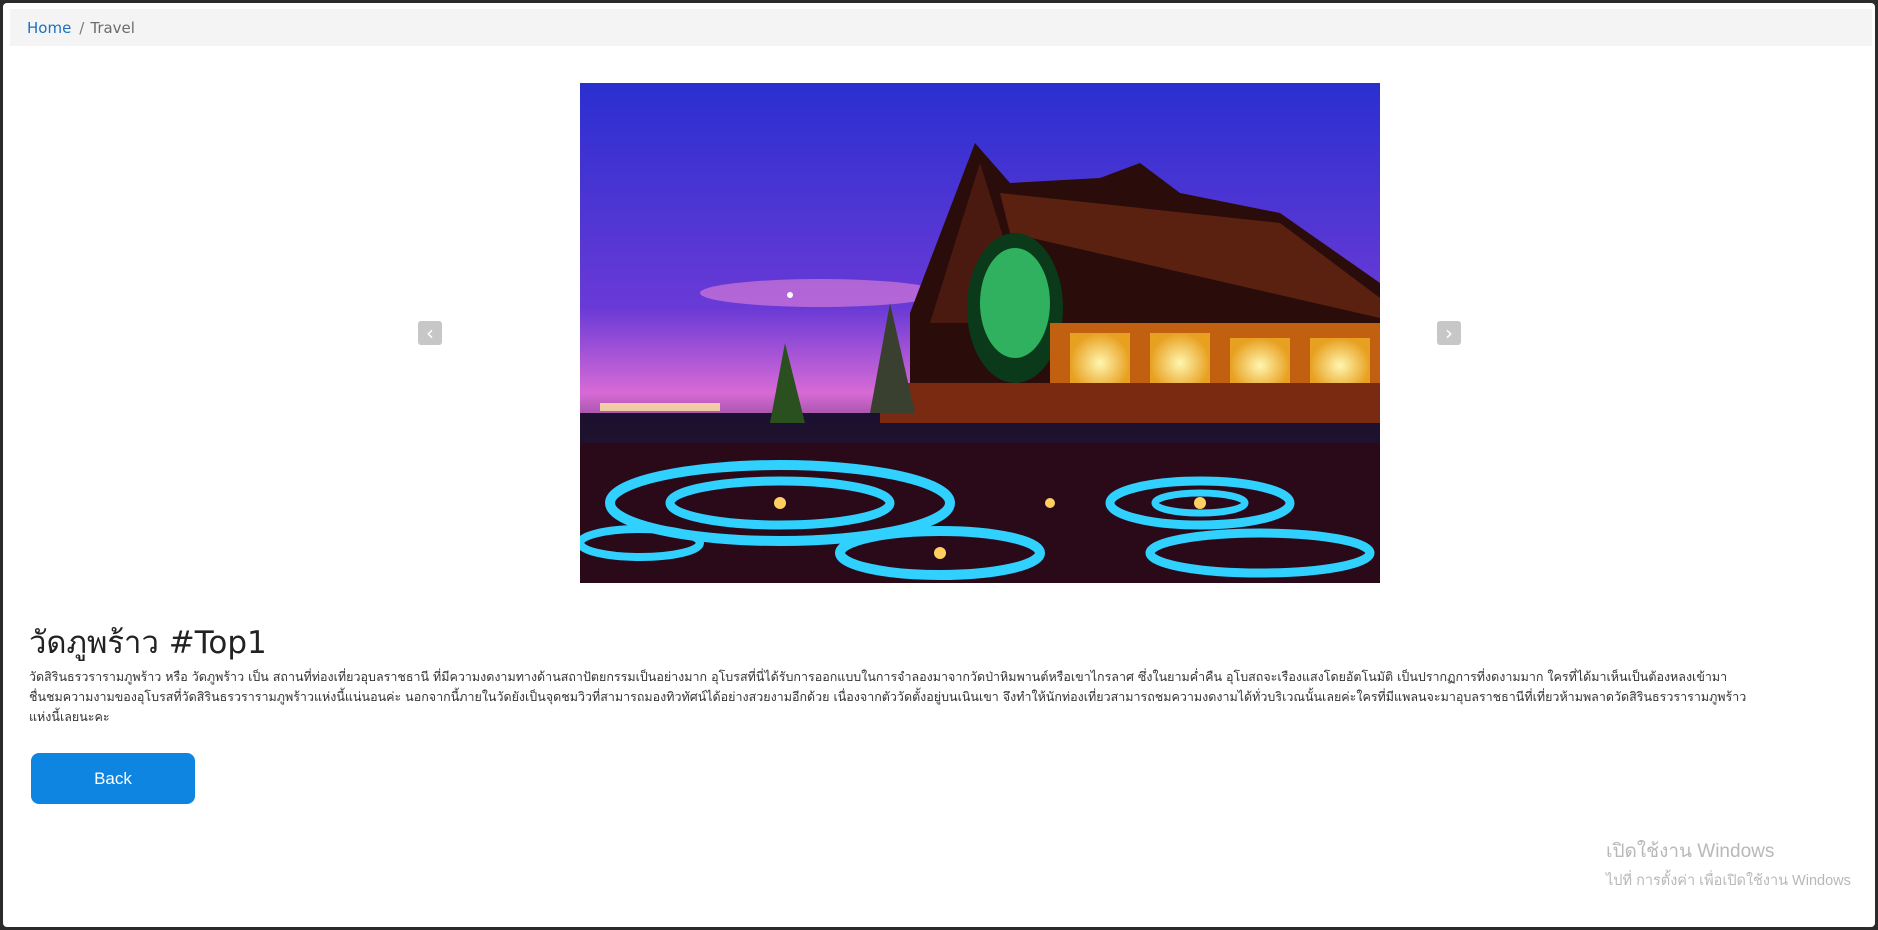 This screenshot has width=1878, height=930. Describe the element at coordinates (113, 778) in the screenshot. I see `back-button: Back` at that location.